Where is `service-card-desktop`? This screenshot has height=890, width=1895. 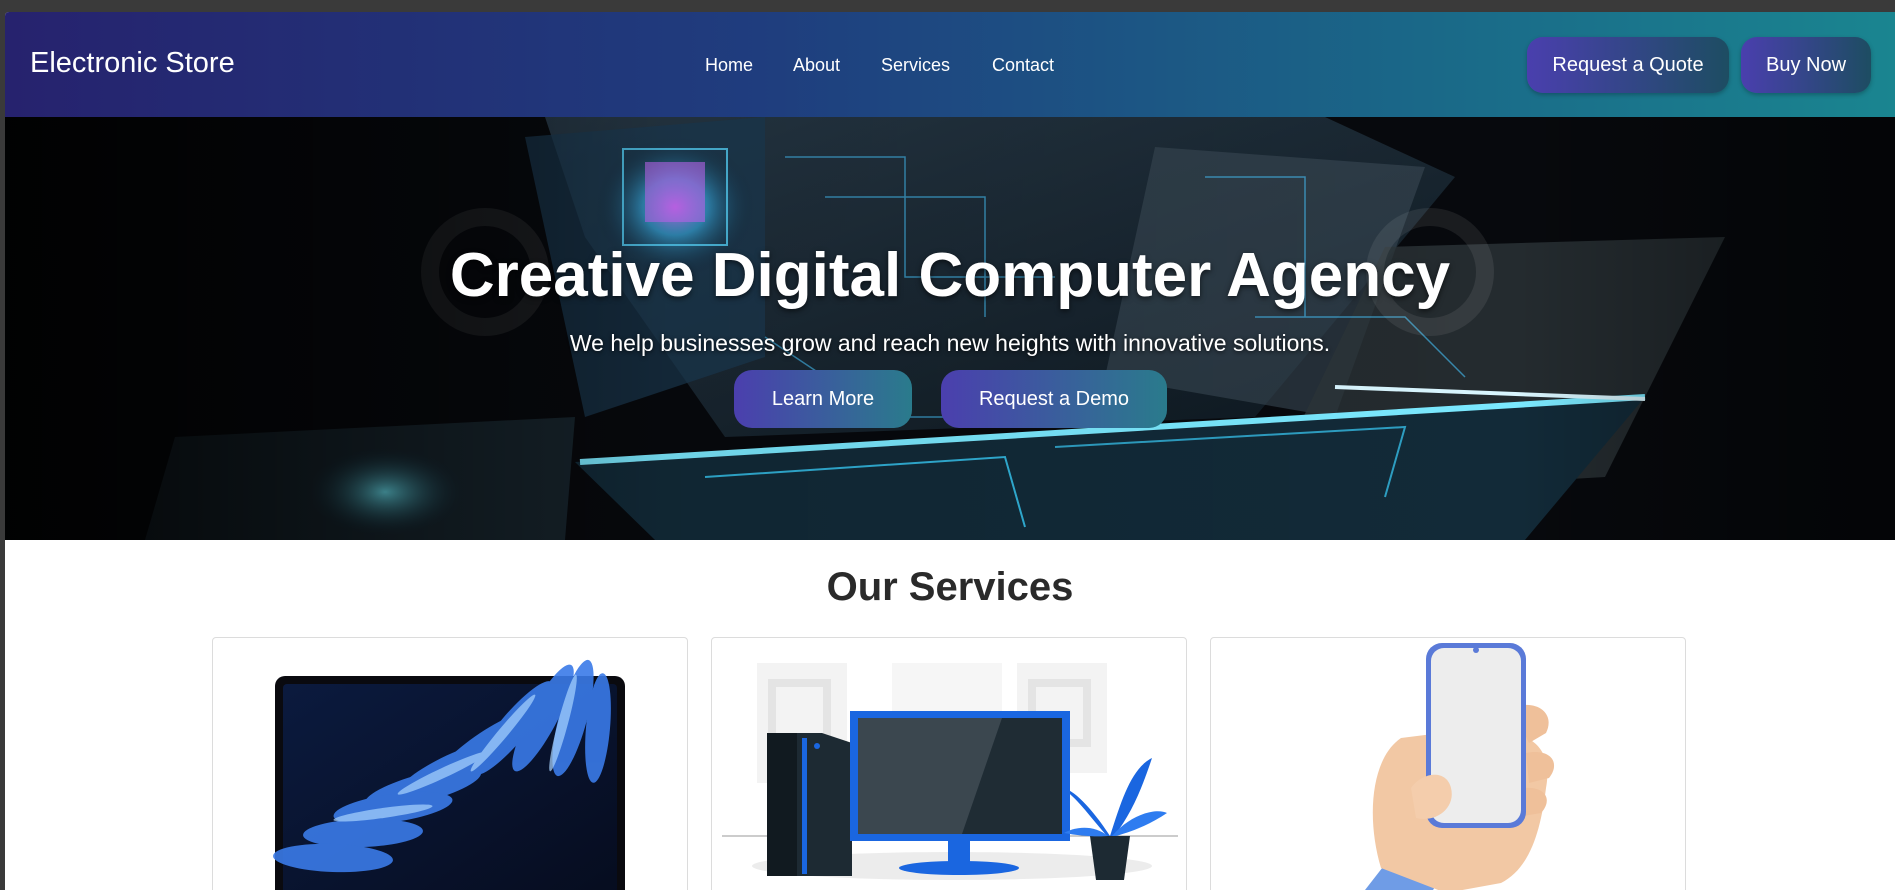
service-card-desktop is located at coordinates (949, 763).